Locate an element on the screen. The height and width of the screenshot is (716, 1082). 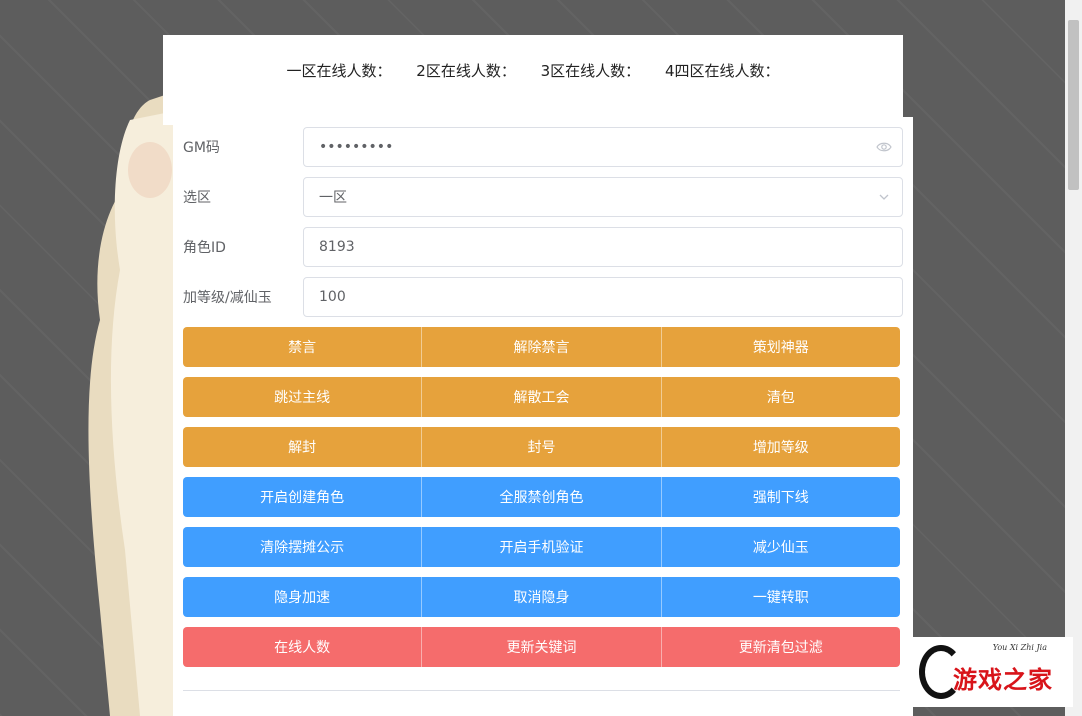
eye-icon is located at coordinates (884, 147).